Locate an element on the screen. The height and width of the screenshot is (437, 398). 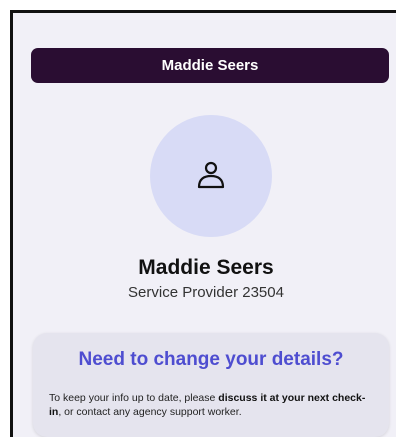
header-bar: Maddie Seers is located at coordinates (210, 65).